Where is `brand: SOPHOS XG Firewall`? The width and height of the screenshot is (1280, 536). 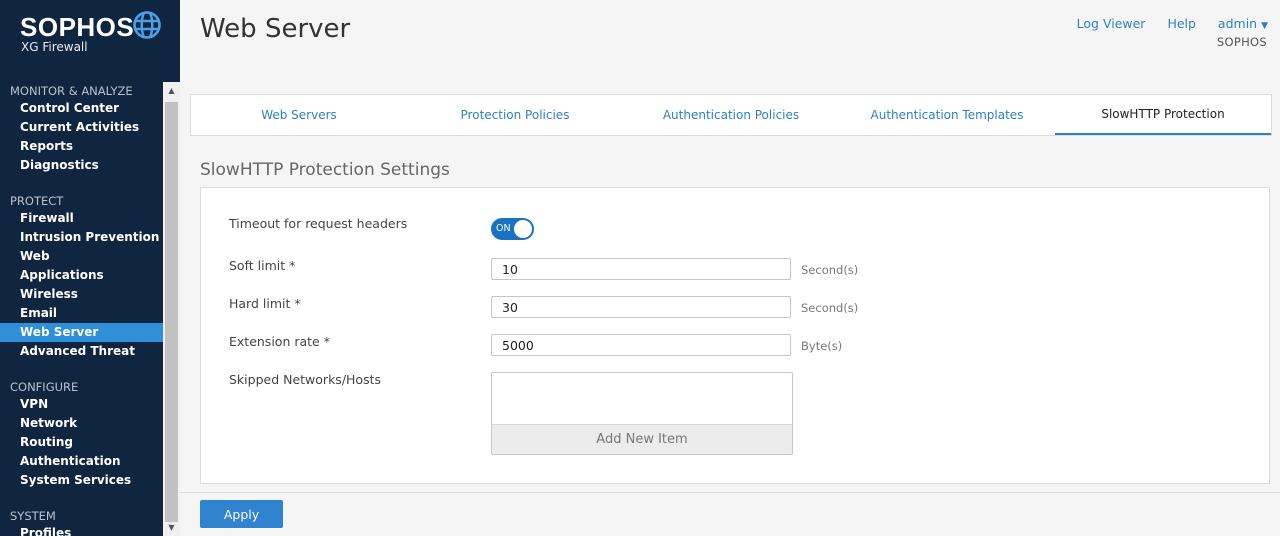 brand: SOPHOS XG Firewall is located at coordinates (95, 33).